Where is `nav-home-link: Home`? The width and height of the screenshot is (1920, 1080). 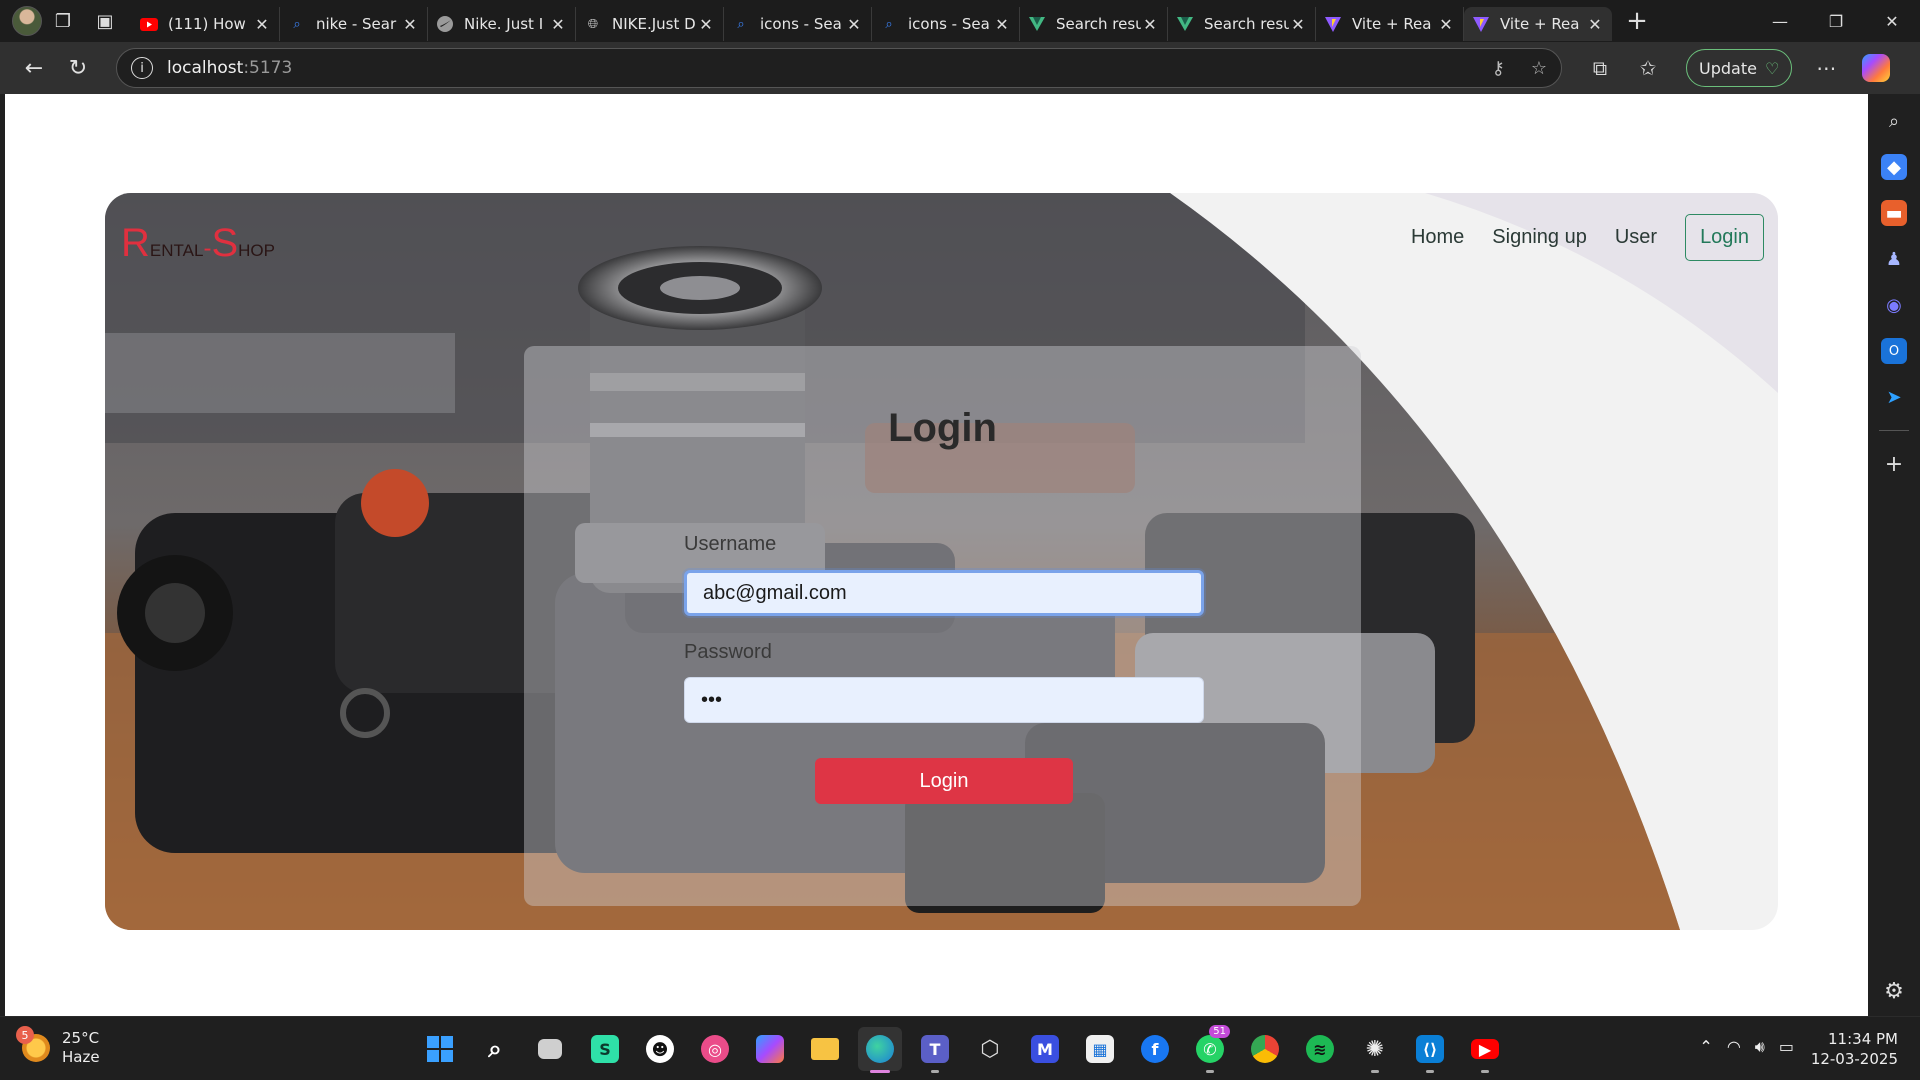 nav-home-link: Home is located at coordinates (1437, 237).